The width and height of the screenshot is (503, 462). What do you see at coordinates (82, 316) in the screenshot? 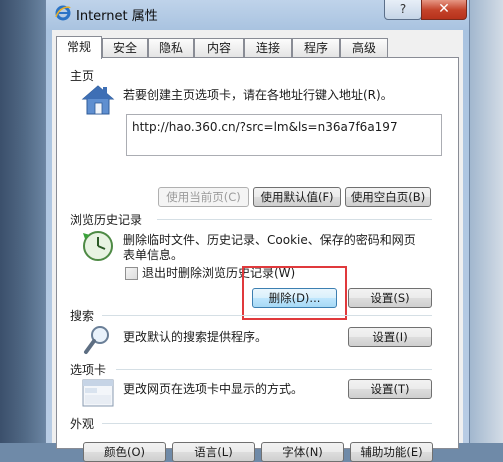
I see `search-heading: 搜索` at bounding box center [82, 316].